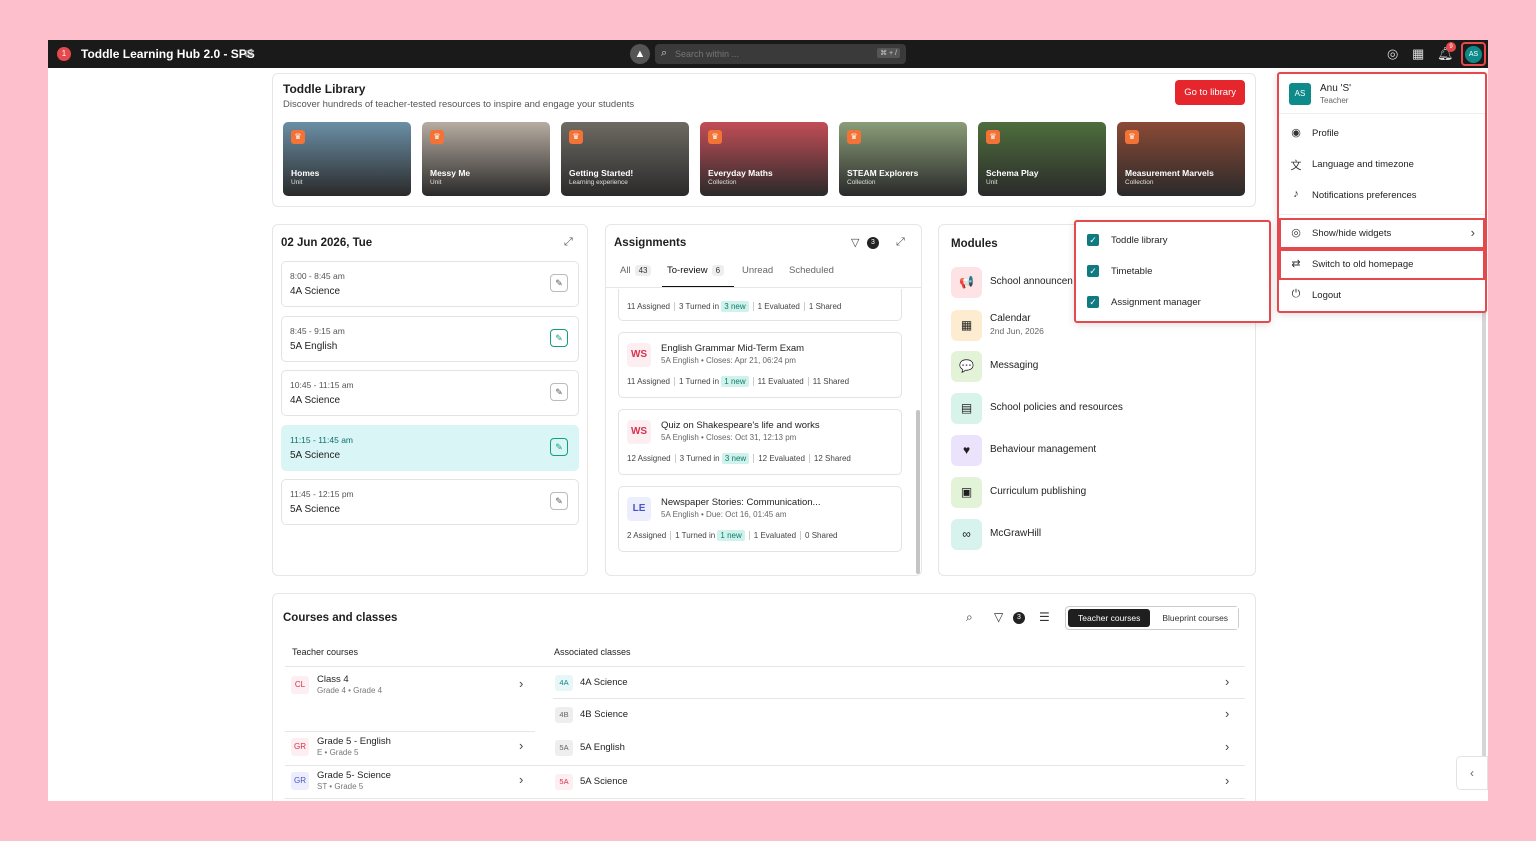 The height and width of the screenshot is (841, 1536). Describe the element at coordinates (1210, 92) in the screenshot. I see `go-to-library-button: Go to library` at that location.